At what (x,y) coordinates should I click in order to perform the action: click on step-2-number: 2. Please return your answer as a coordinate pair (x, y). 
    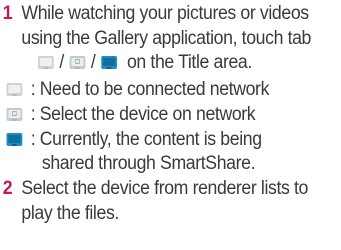
    Looking at the image, I should click on (7, 188).